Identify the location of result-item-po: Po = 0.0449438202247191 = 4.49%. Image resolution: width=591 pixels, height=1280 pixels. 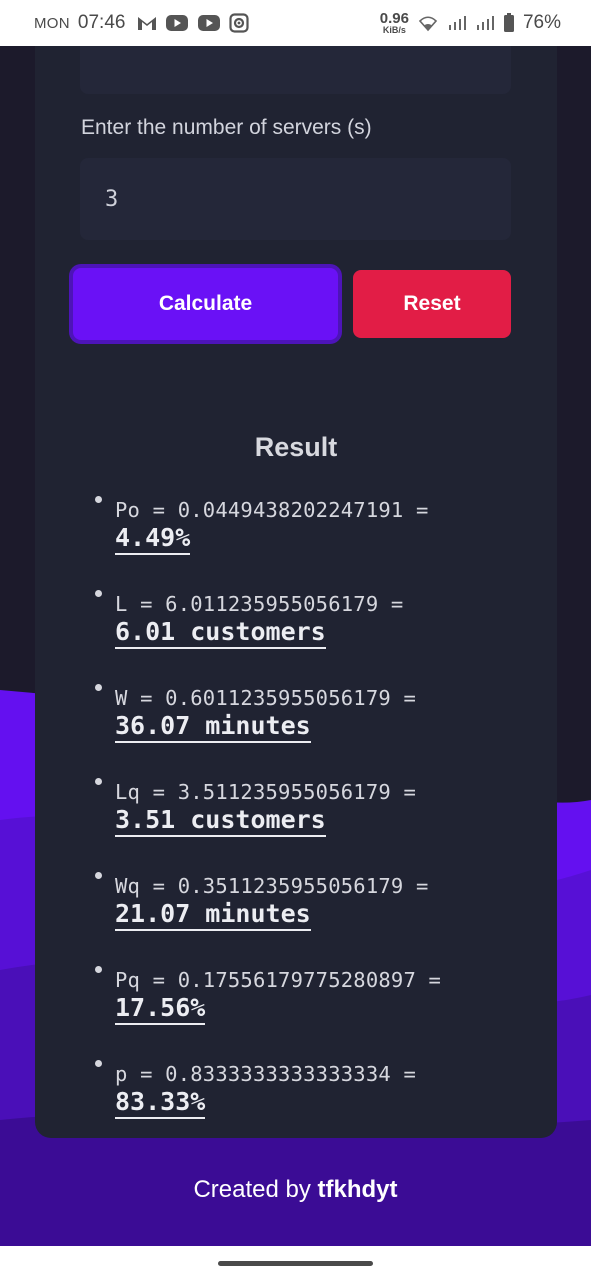
(303, 524).